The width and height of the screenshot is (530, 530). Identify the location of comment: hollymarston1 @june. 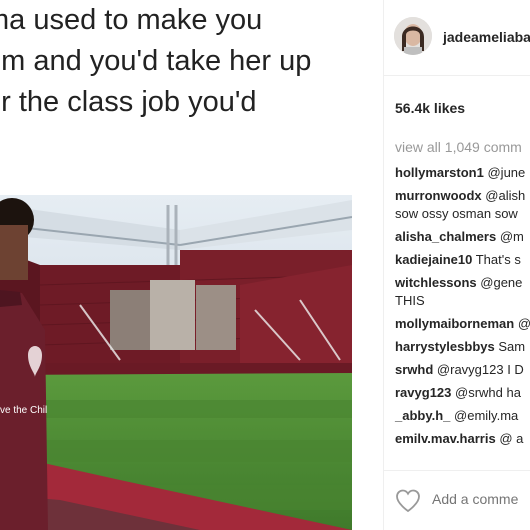
(462, 173).